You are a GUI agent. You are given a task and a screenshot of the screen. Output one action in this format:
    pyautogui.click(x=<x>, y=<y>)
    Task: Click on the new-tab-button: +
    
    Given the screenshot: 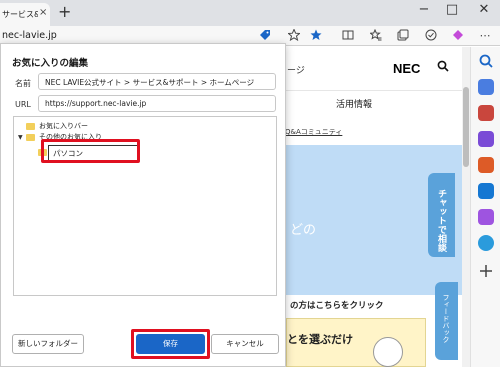 What is the action you would take?
    pyautogui.click(x=64, y=11)
    